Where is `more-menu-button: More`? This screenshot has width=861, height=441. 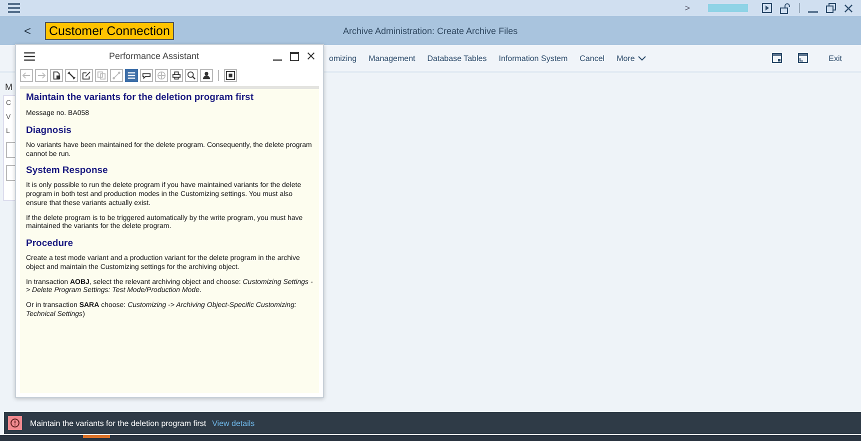
more-menu-button: More is located at coordinates (631, 58).